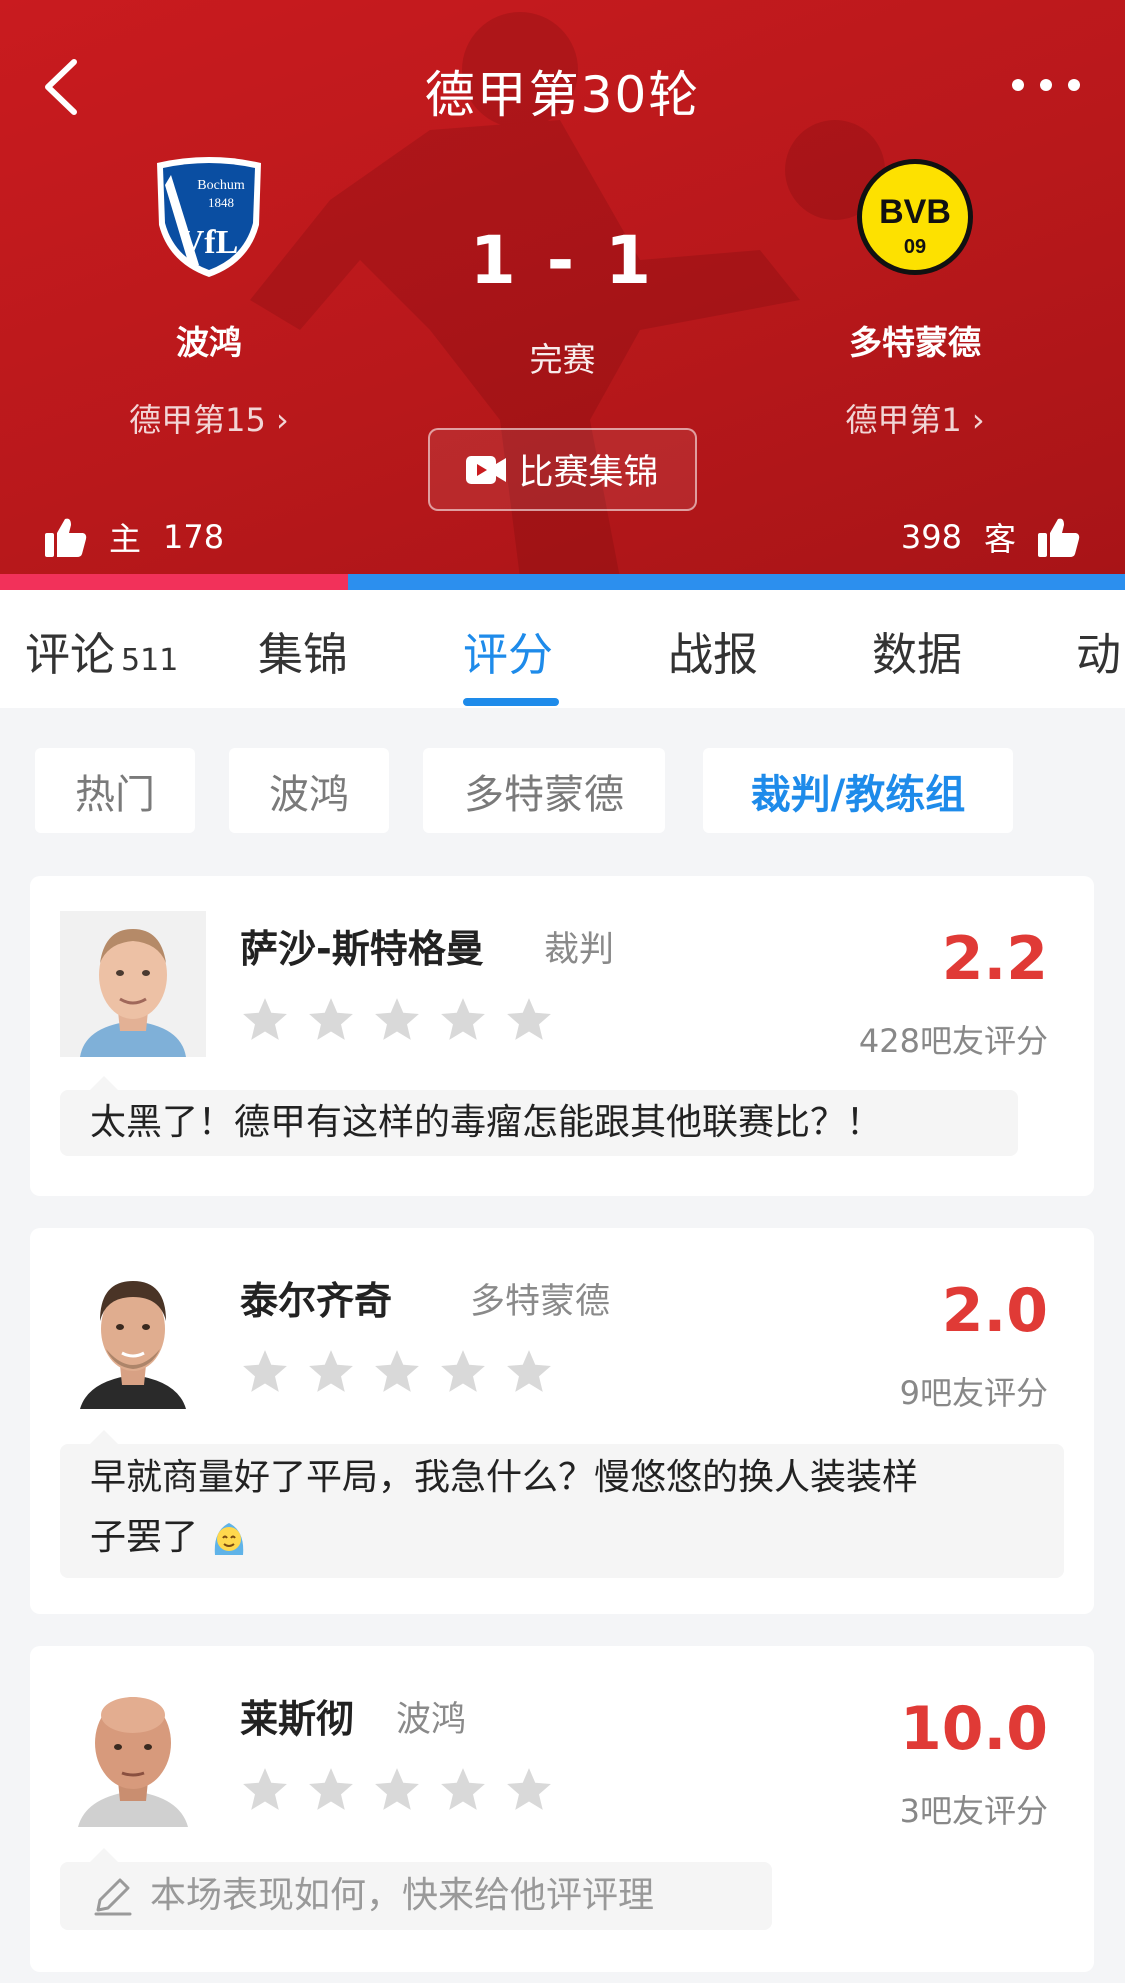 The image size is (1125, 1983). I want to click on home-team-rank: 德甲第15 ›, so click(209, 418).